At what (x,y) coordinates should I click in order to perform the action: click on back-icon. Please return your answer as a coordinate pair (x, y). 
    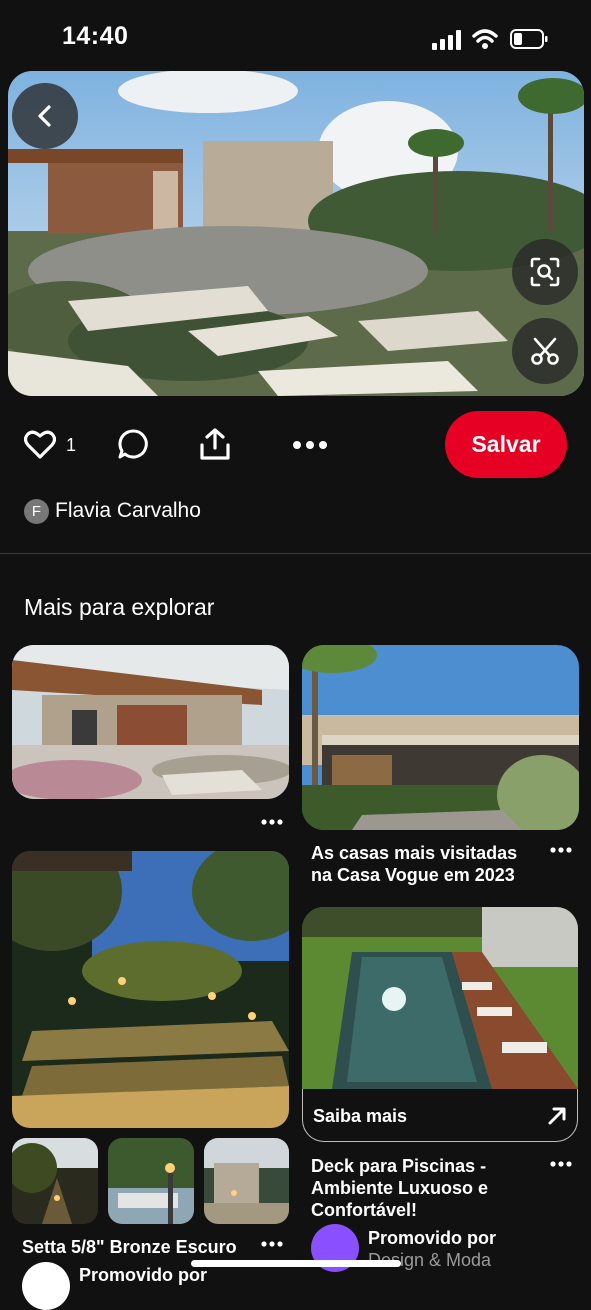
    Looking at the image, I should click on (44, 116).